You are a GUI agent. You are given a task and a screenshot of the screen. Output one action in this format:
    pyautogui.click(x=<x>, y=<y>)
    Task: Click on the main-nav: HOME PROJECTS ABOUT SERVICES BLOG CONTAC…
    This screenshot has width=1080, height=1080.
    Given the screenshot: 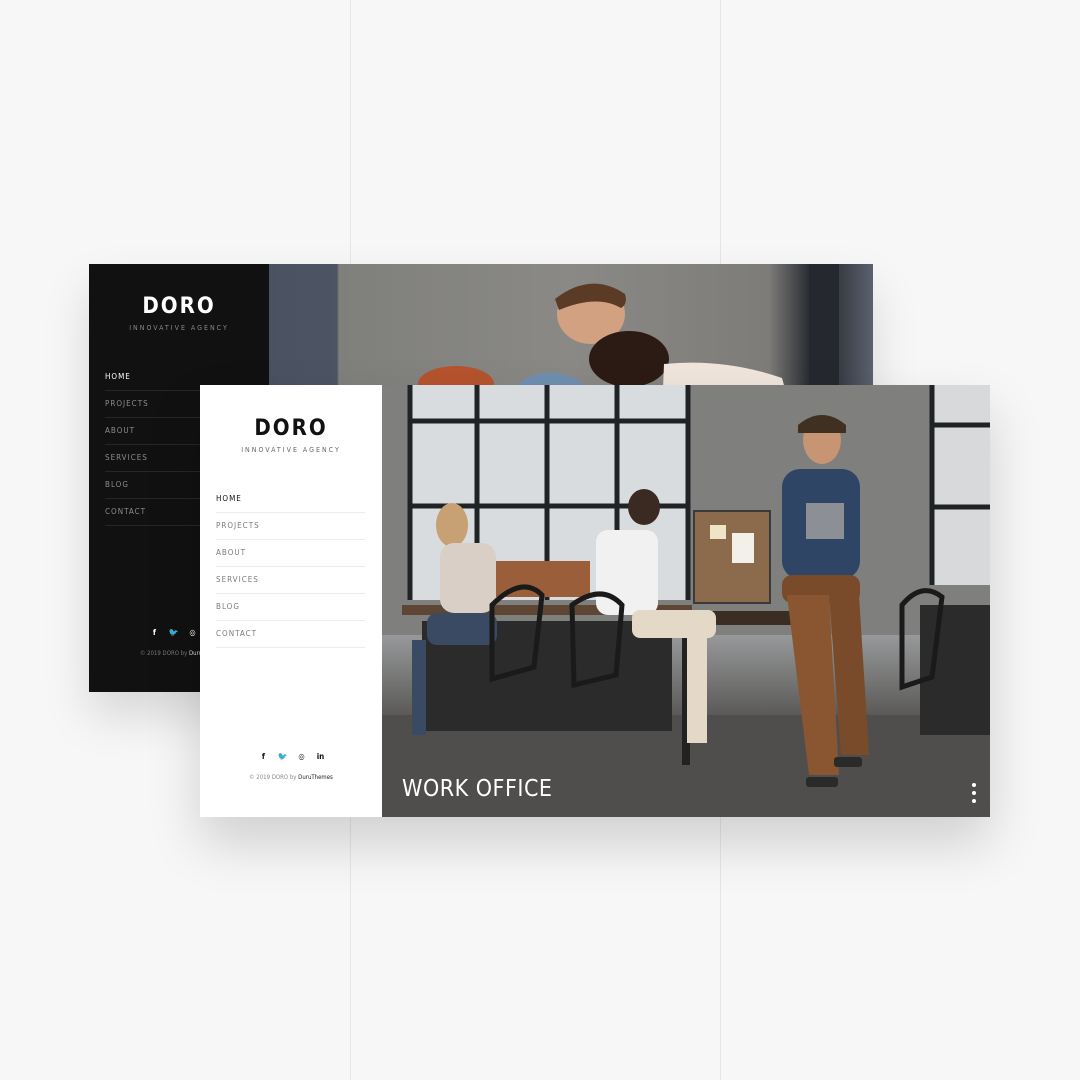 What is the action you would take?
    pyautogui.click(x=290, y=567)
    